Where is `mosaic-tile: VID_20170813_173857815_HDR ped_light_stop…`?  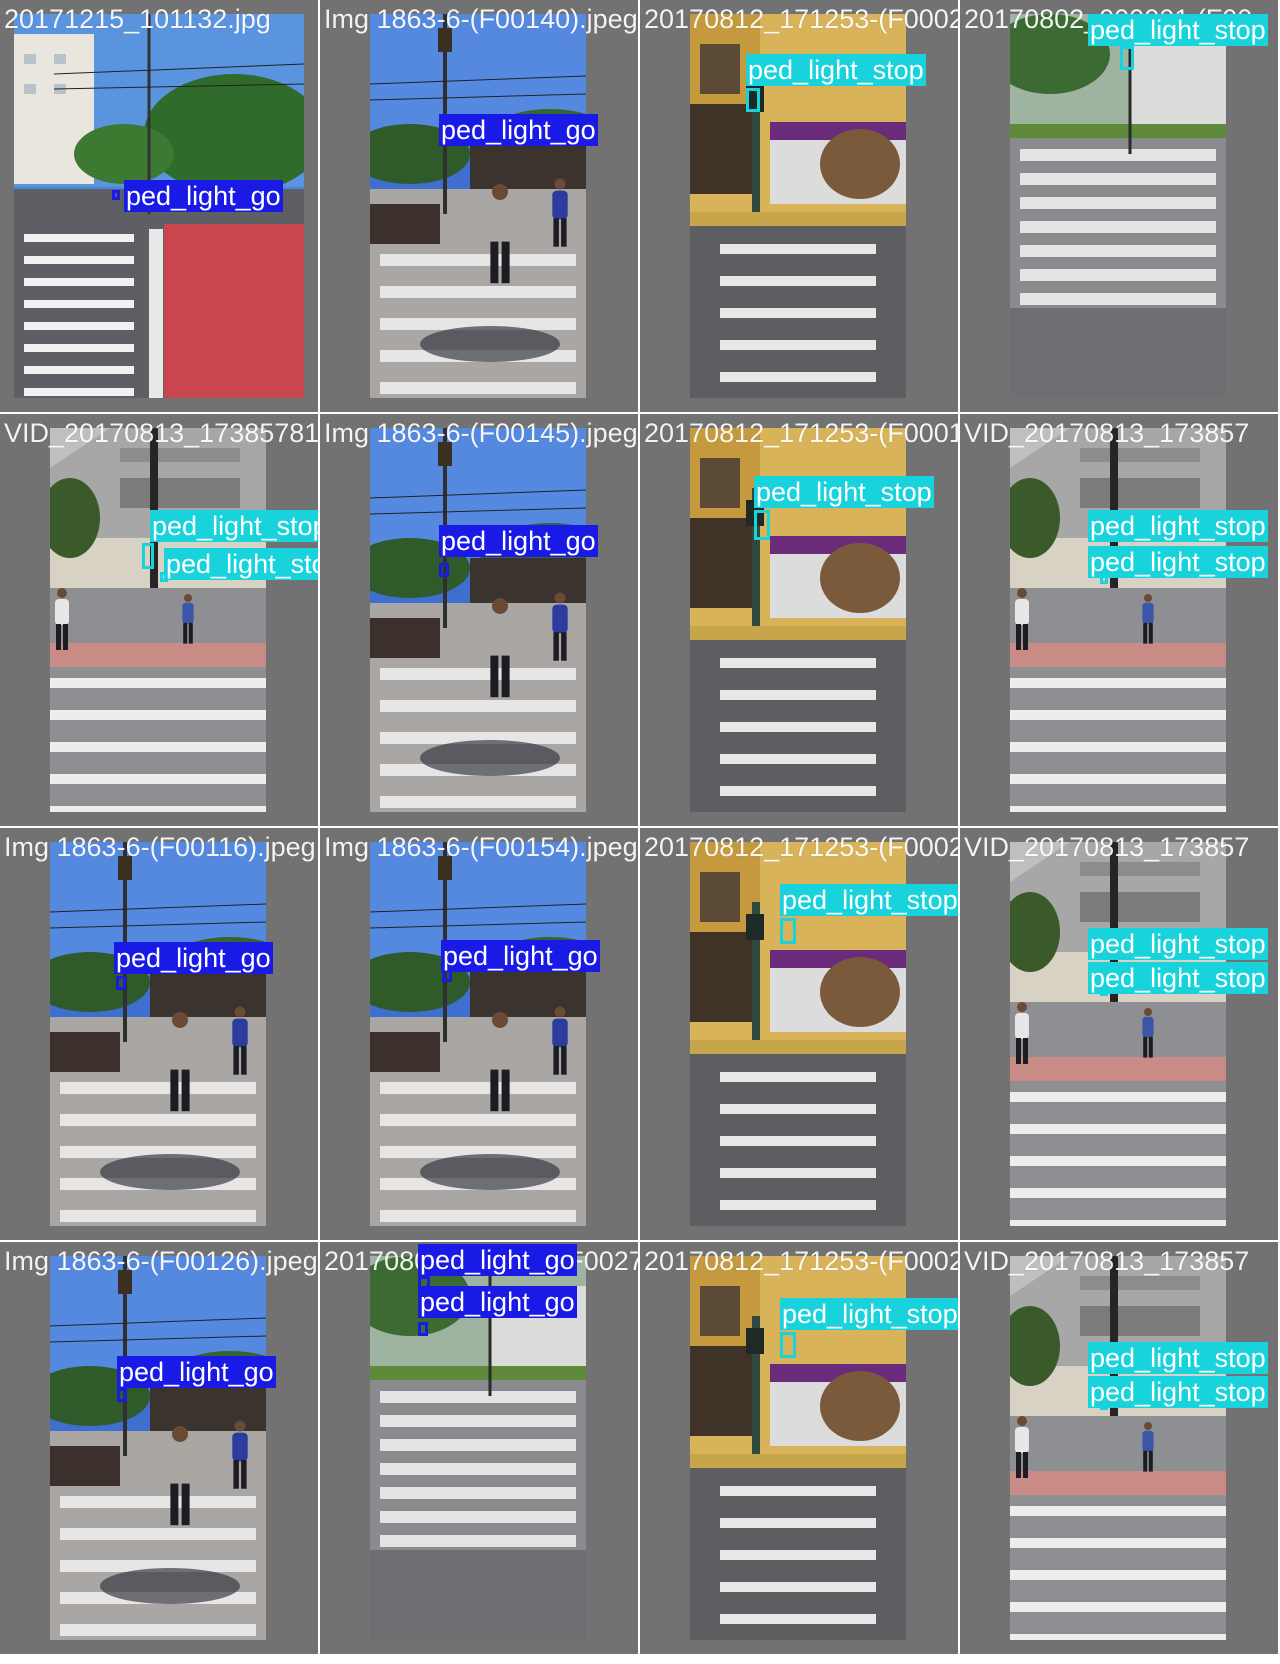 mosaic-tile: VID_20170813_173857815_HDR ped_light_stop… is located at coordinates (159, 620).